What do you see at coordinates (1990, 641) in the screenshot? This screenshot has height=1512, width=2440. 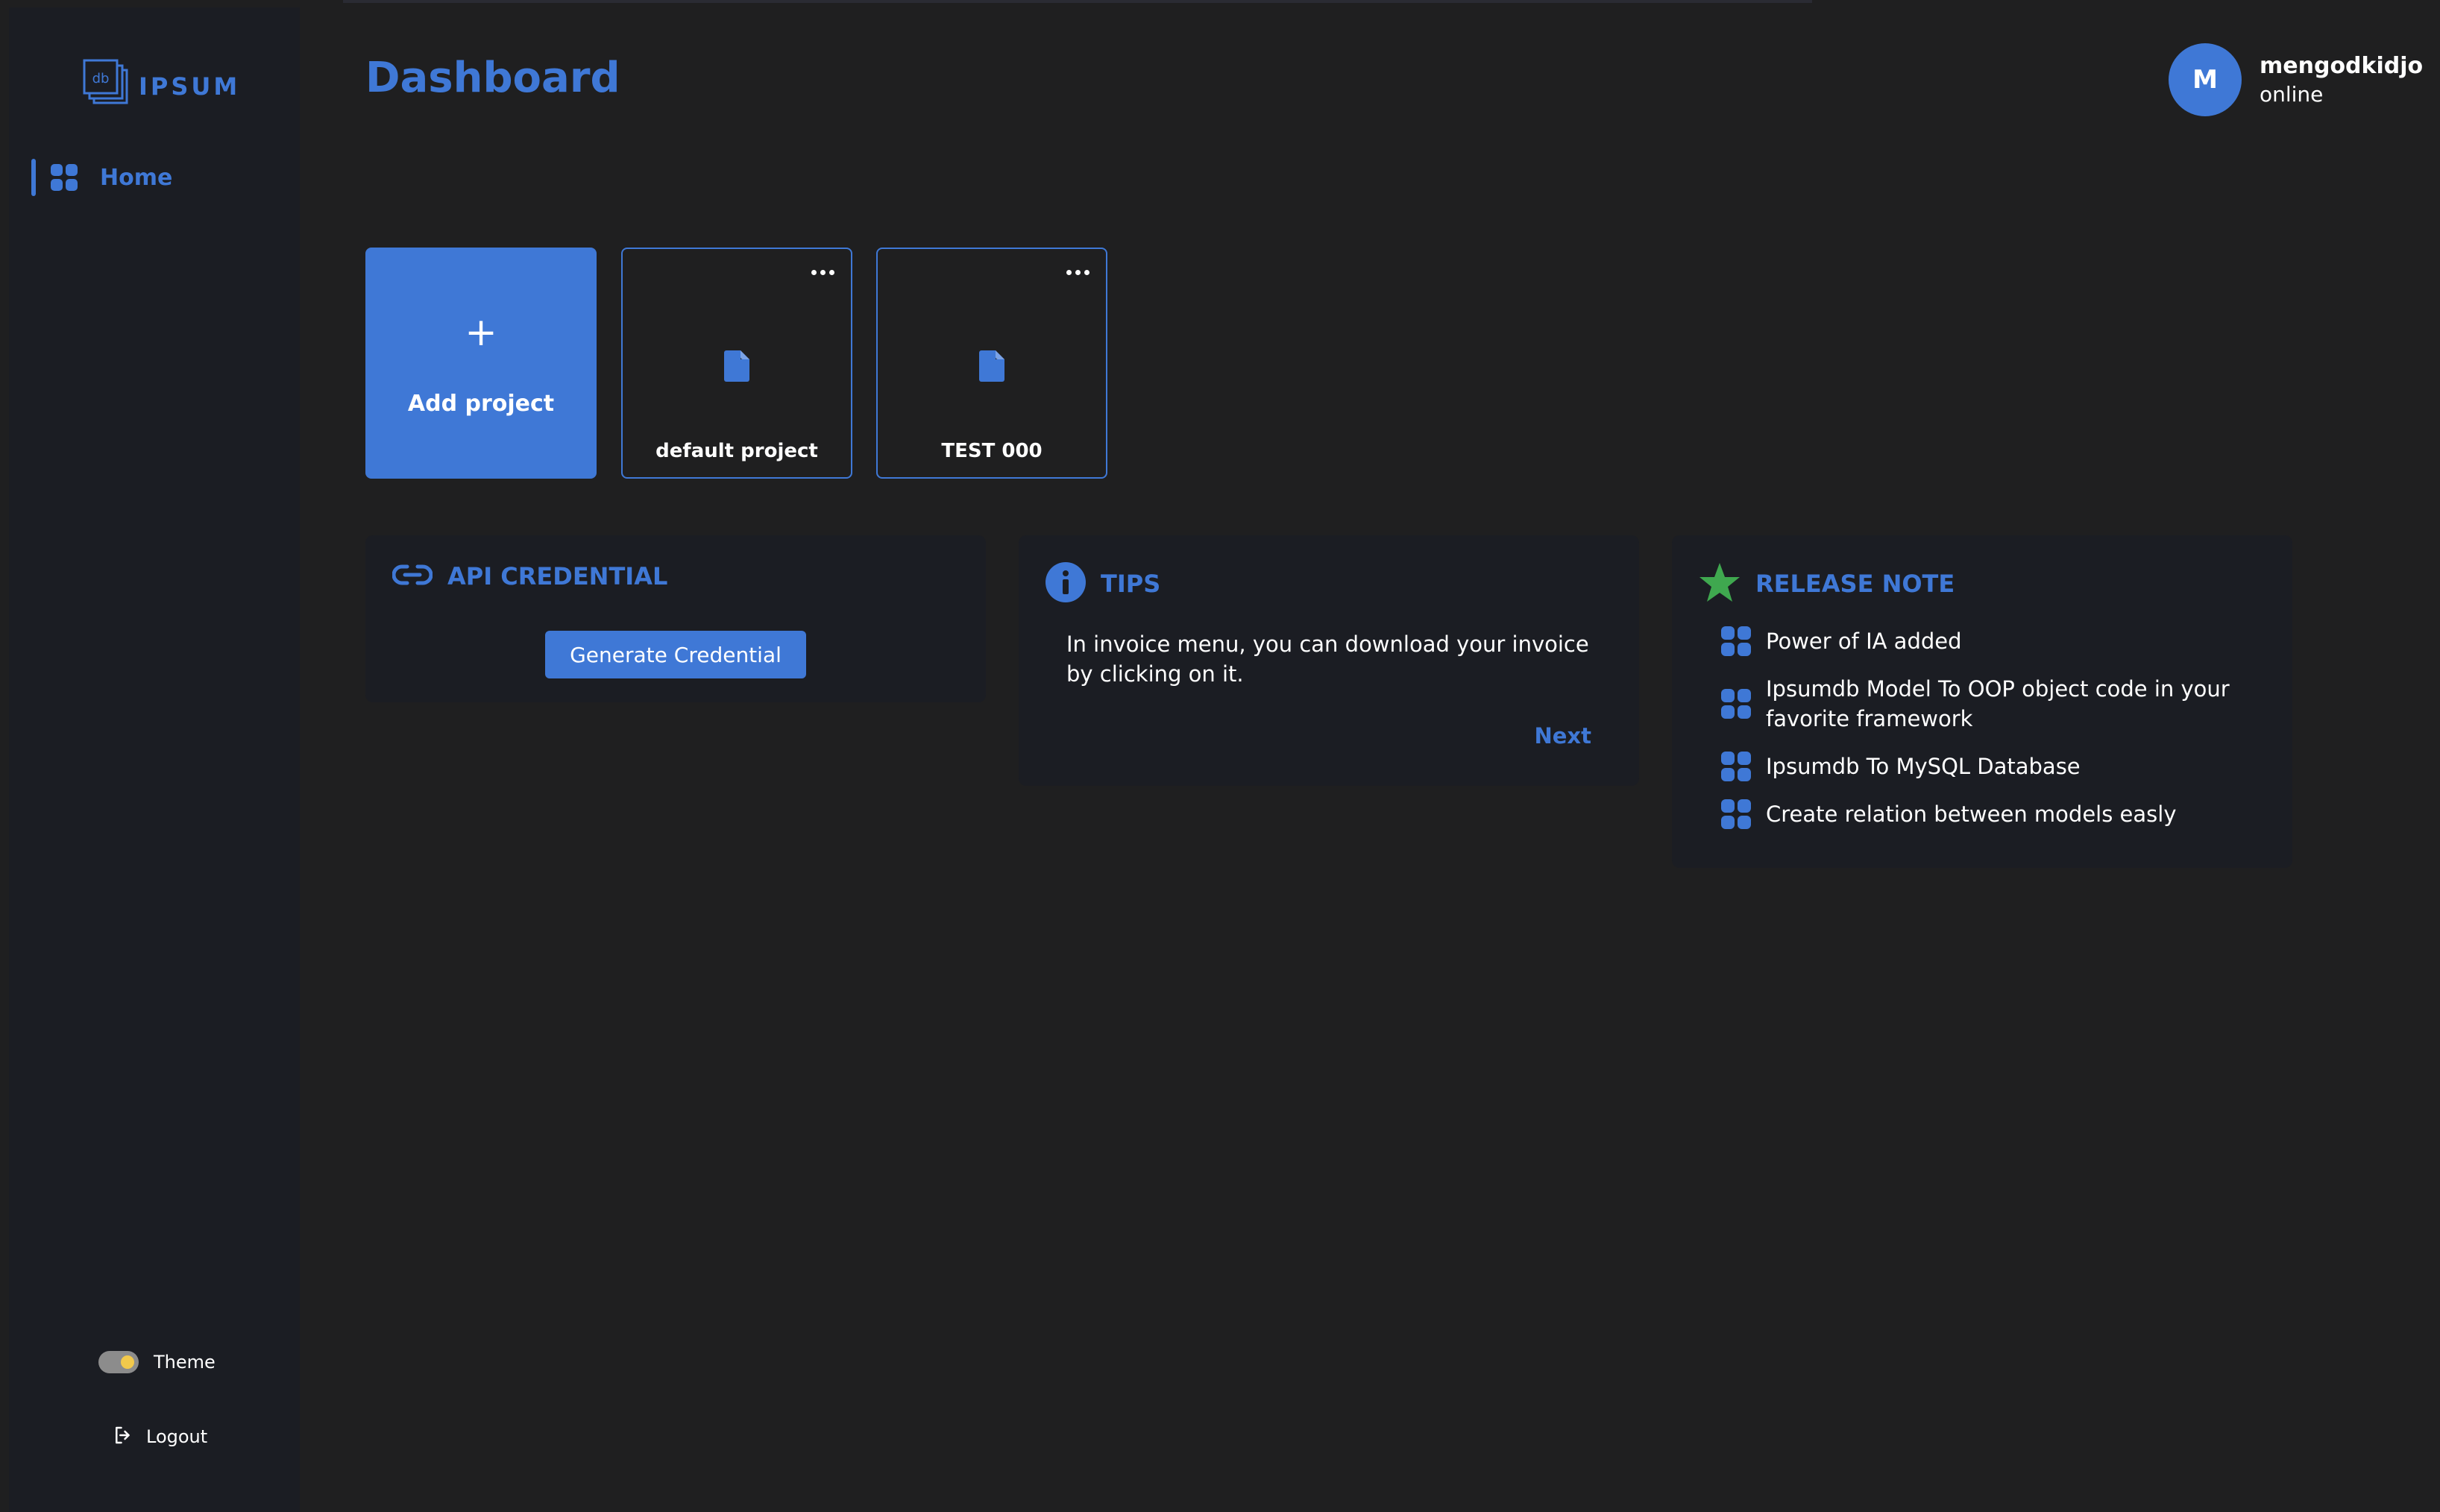 I see `list-item: Power of IA added` at bounding box center [1990, 641].